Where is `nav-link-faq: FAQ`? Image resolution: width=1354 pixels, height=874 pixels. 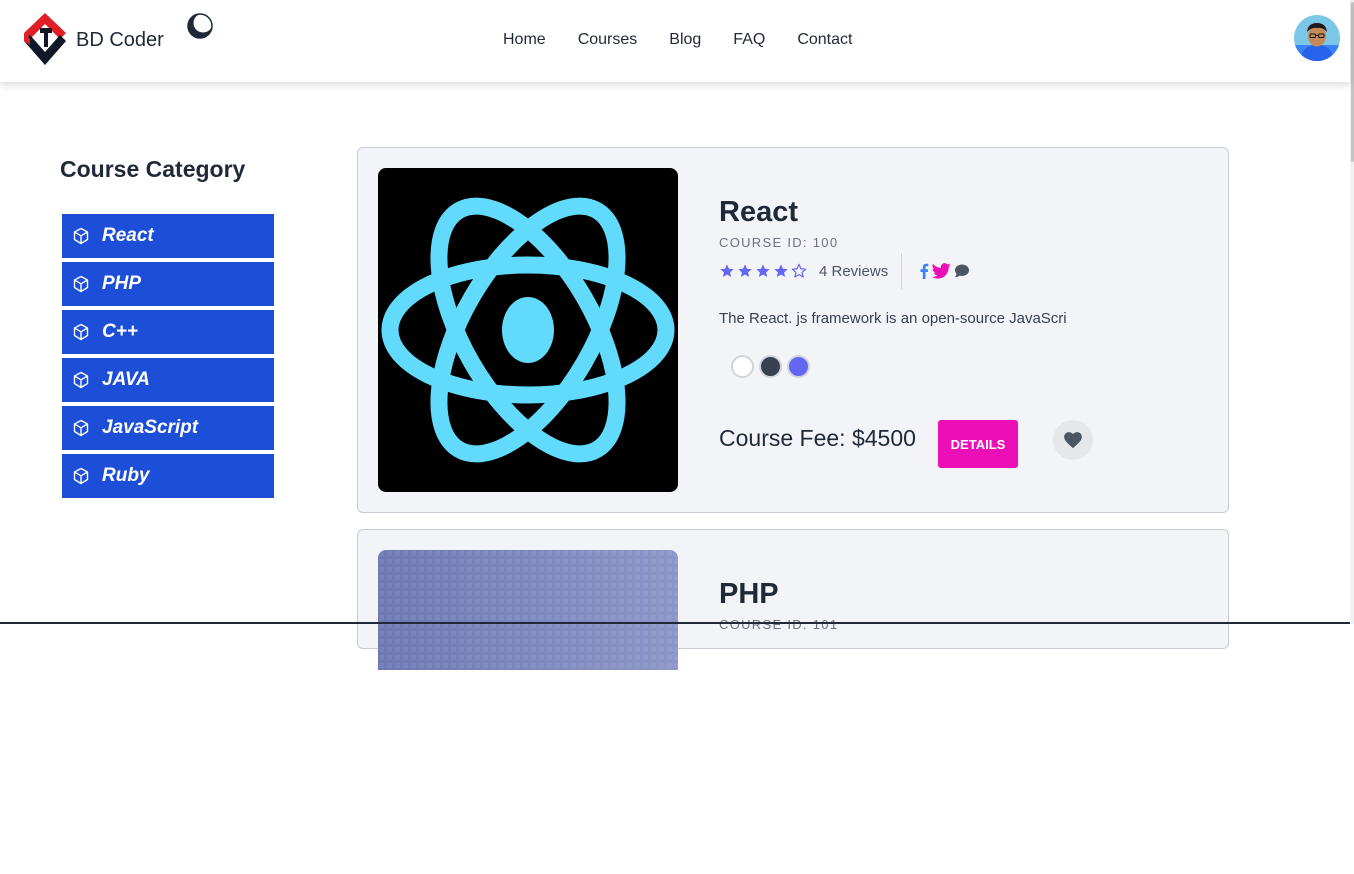 nav-link-faq: FAQ is located at coordinates (749, 40).